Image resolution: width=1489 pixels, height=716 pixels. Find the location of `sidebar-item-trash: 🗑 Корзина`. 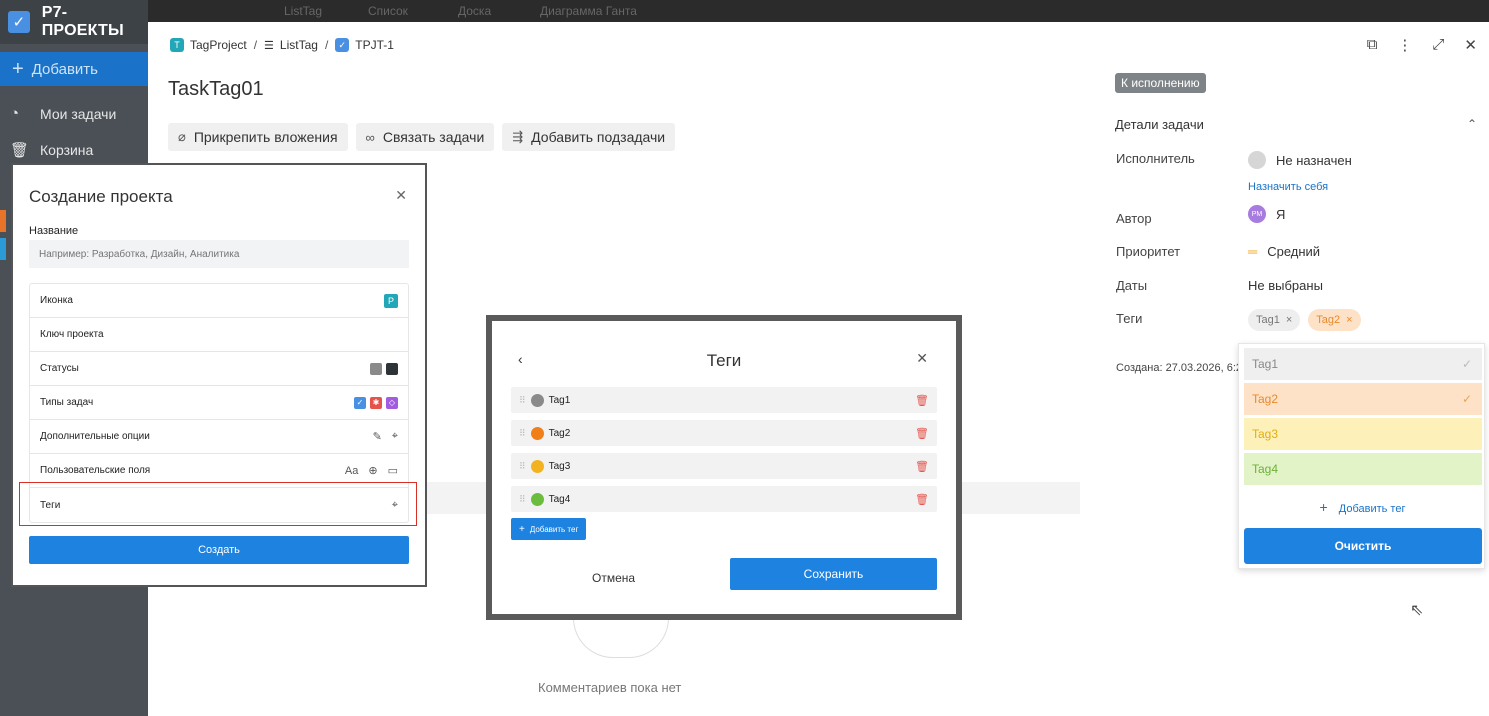

sidebar-item-trash: 🗑 Корзина is located at coordinates (51, 150).